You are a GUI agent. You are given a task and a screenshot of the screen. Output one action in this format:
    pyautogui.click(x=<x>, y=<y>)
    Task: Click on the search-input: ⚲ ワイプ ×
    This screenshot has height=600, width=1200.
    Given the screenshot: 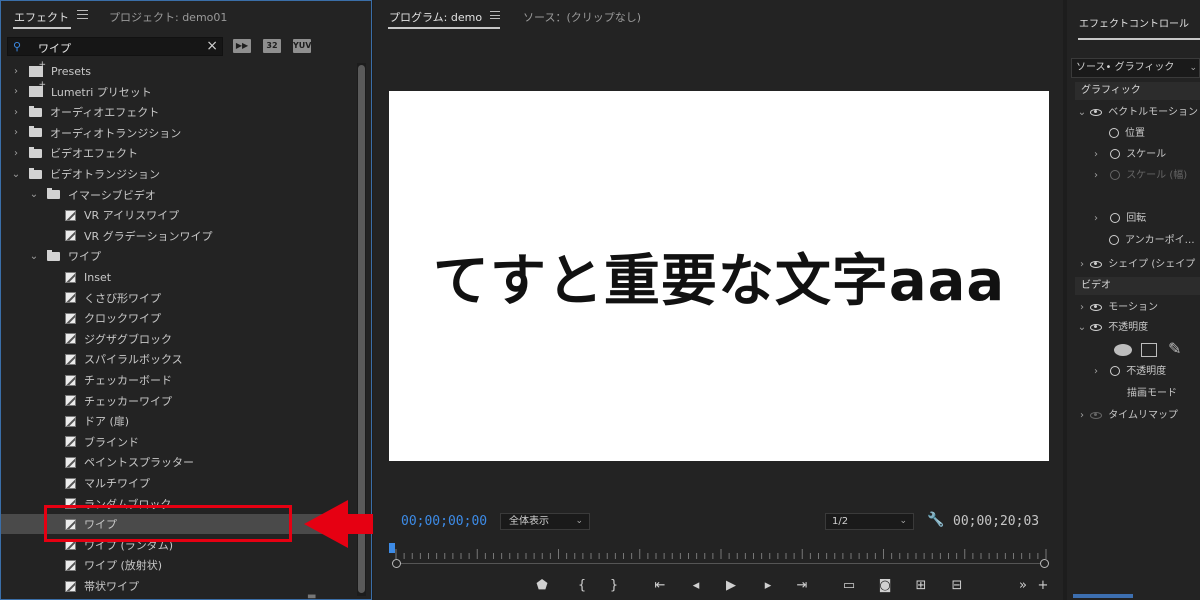 What is the action you would take?
    pyautogui.click(x=115, y=46)
    